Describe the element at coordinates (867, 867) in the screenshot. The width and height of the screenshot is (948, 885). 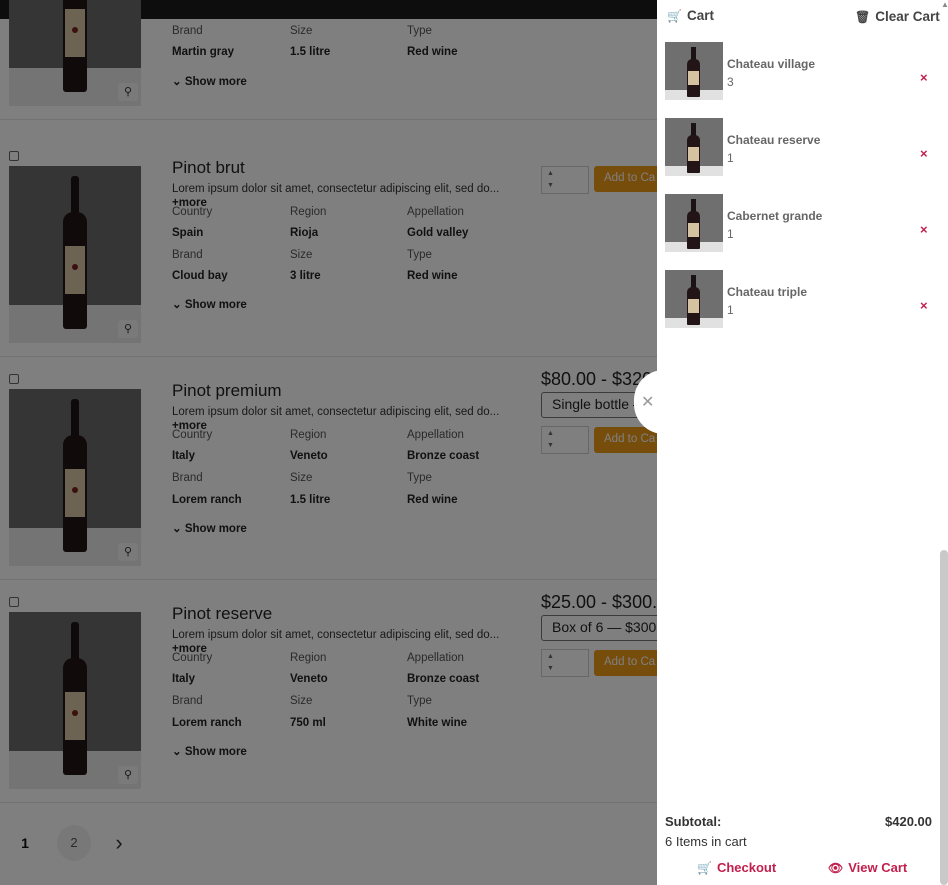
I see `view-cart-button: 👁 View Cart` at that location.